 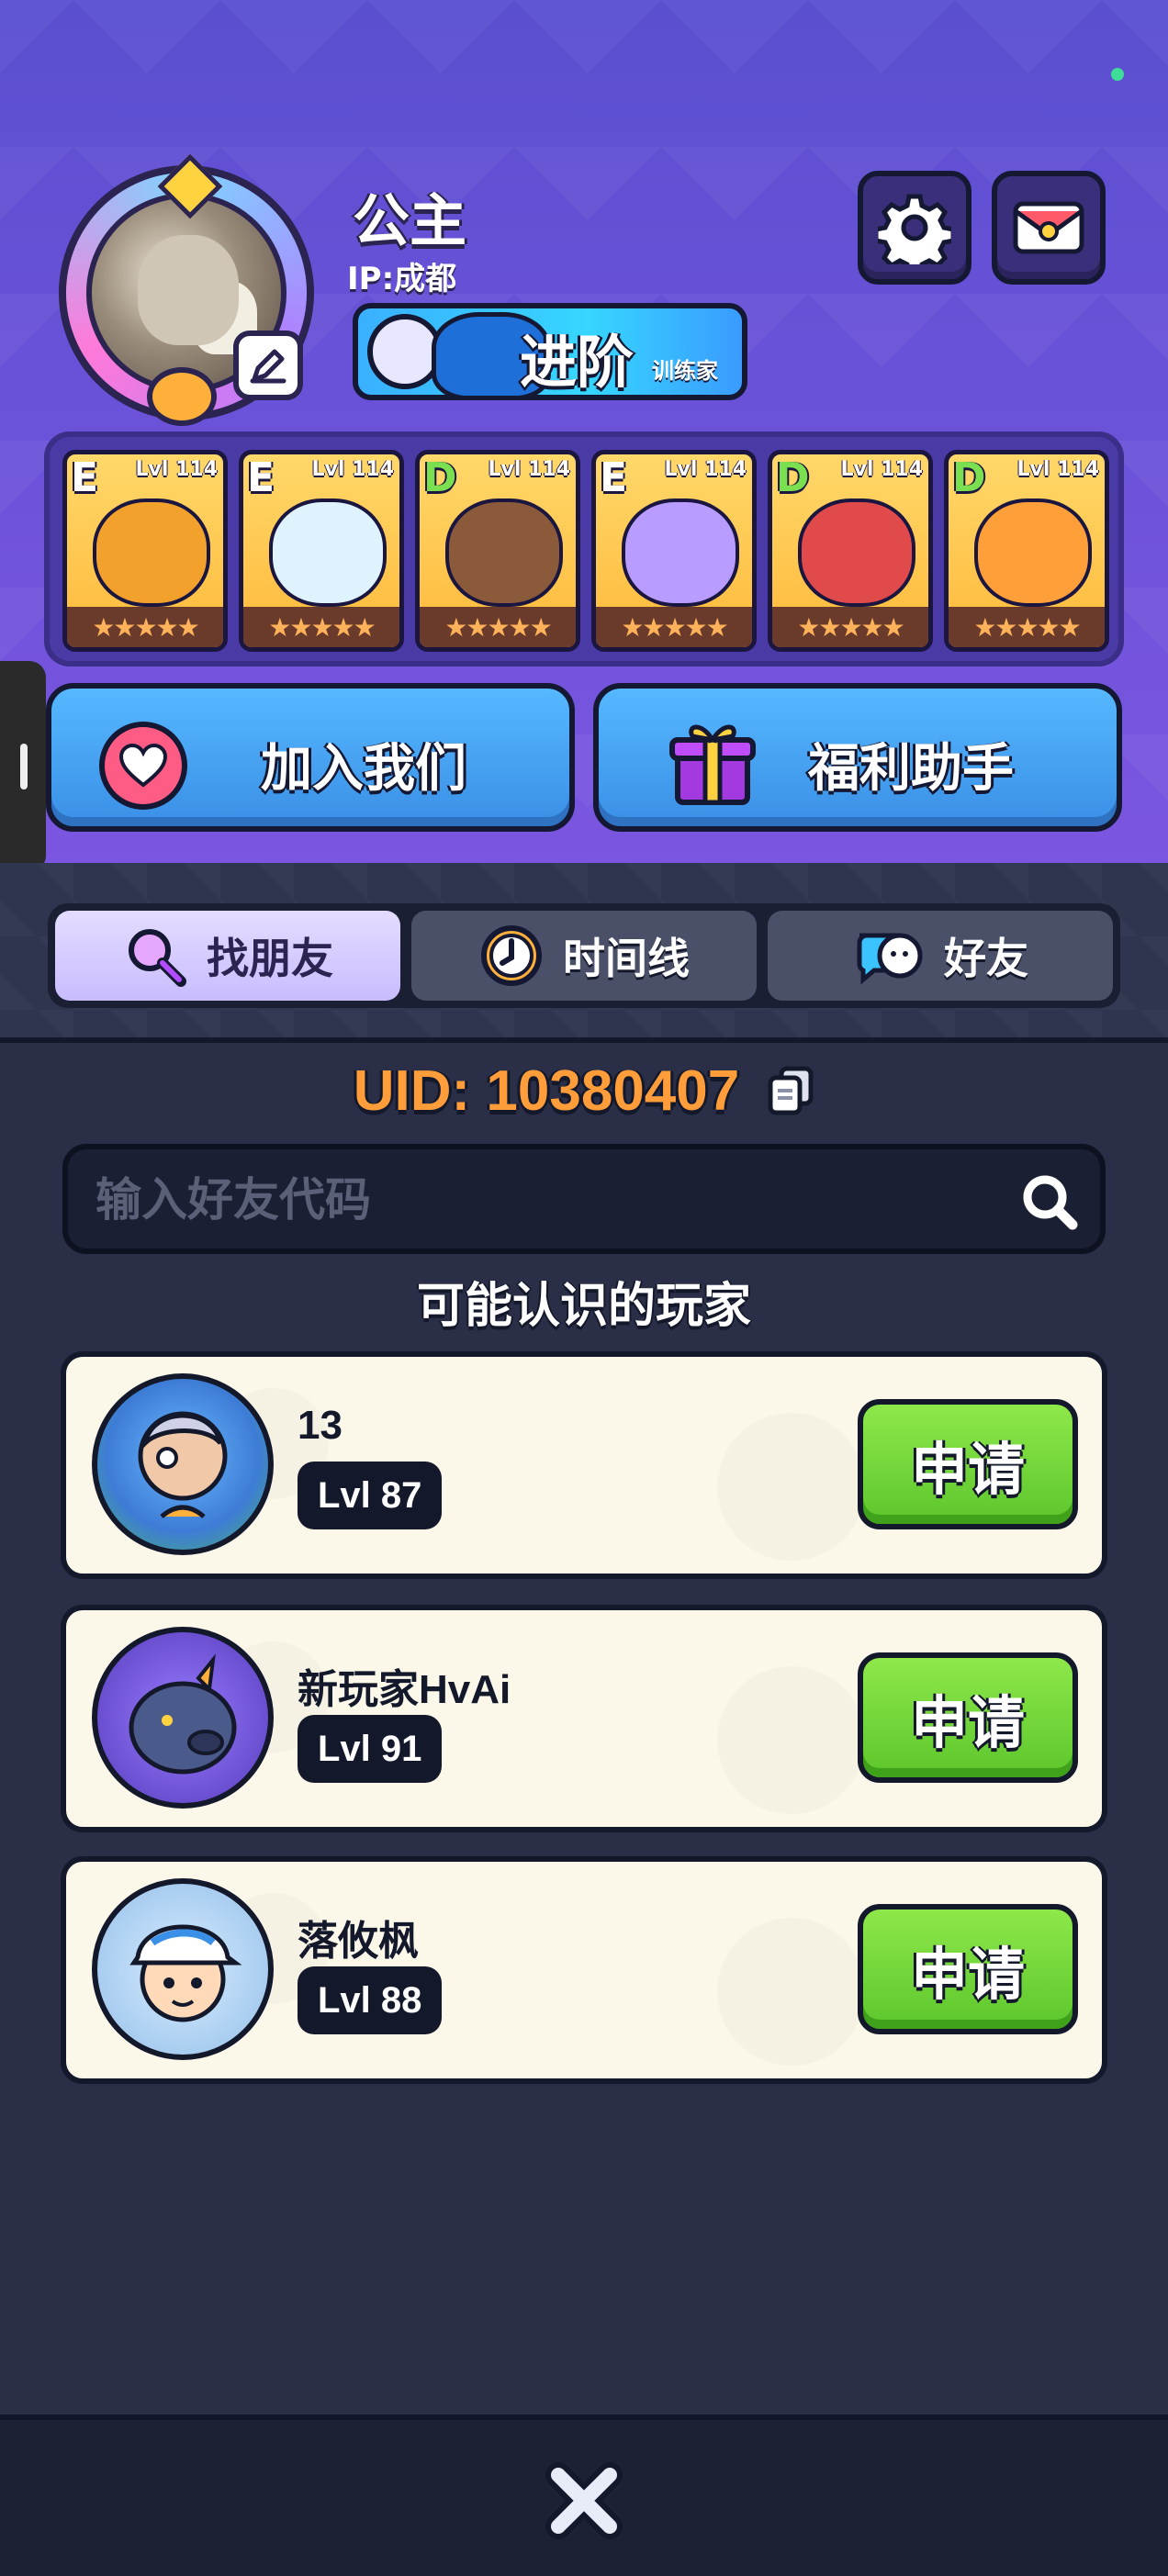 I want to click on welfare-assistant-label: 福利助手, so click(x=911, y=769).